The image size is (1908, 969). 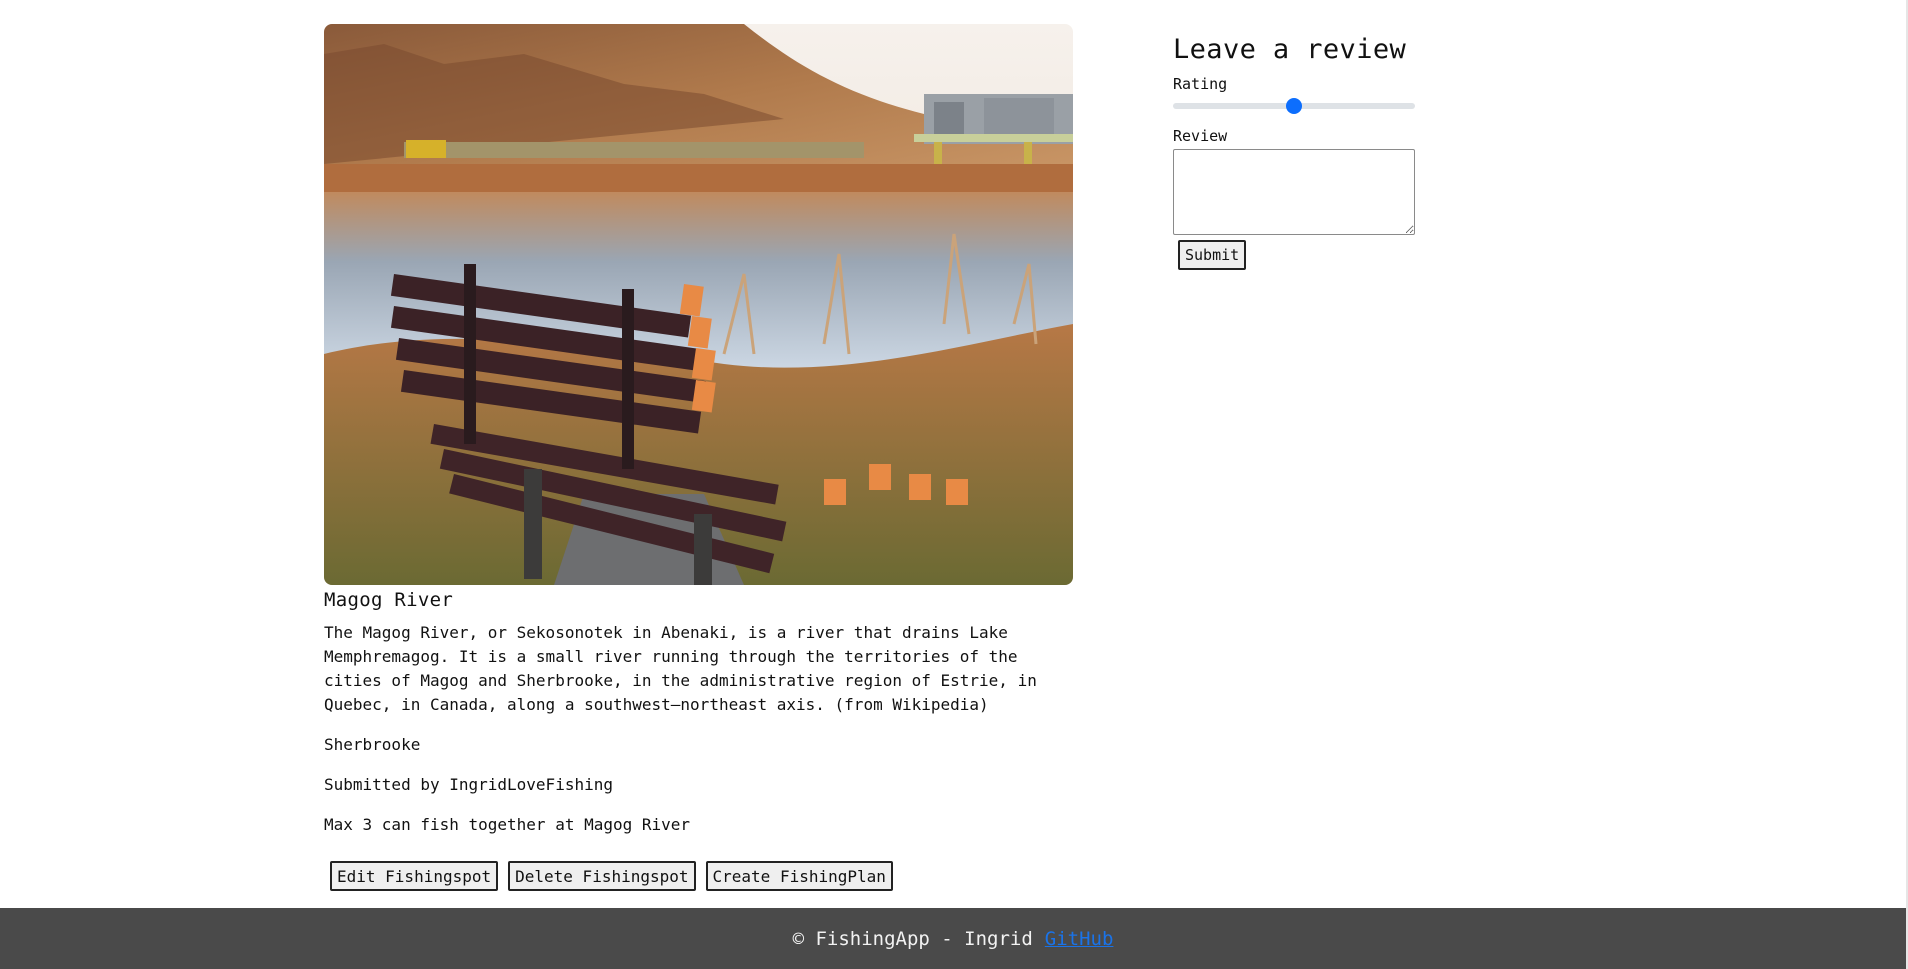 What do you see at coordinates (372, 744) in the screenshot?
I see `fishingspot-city: Sherbrooke` at bounding box center [372, 744].